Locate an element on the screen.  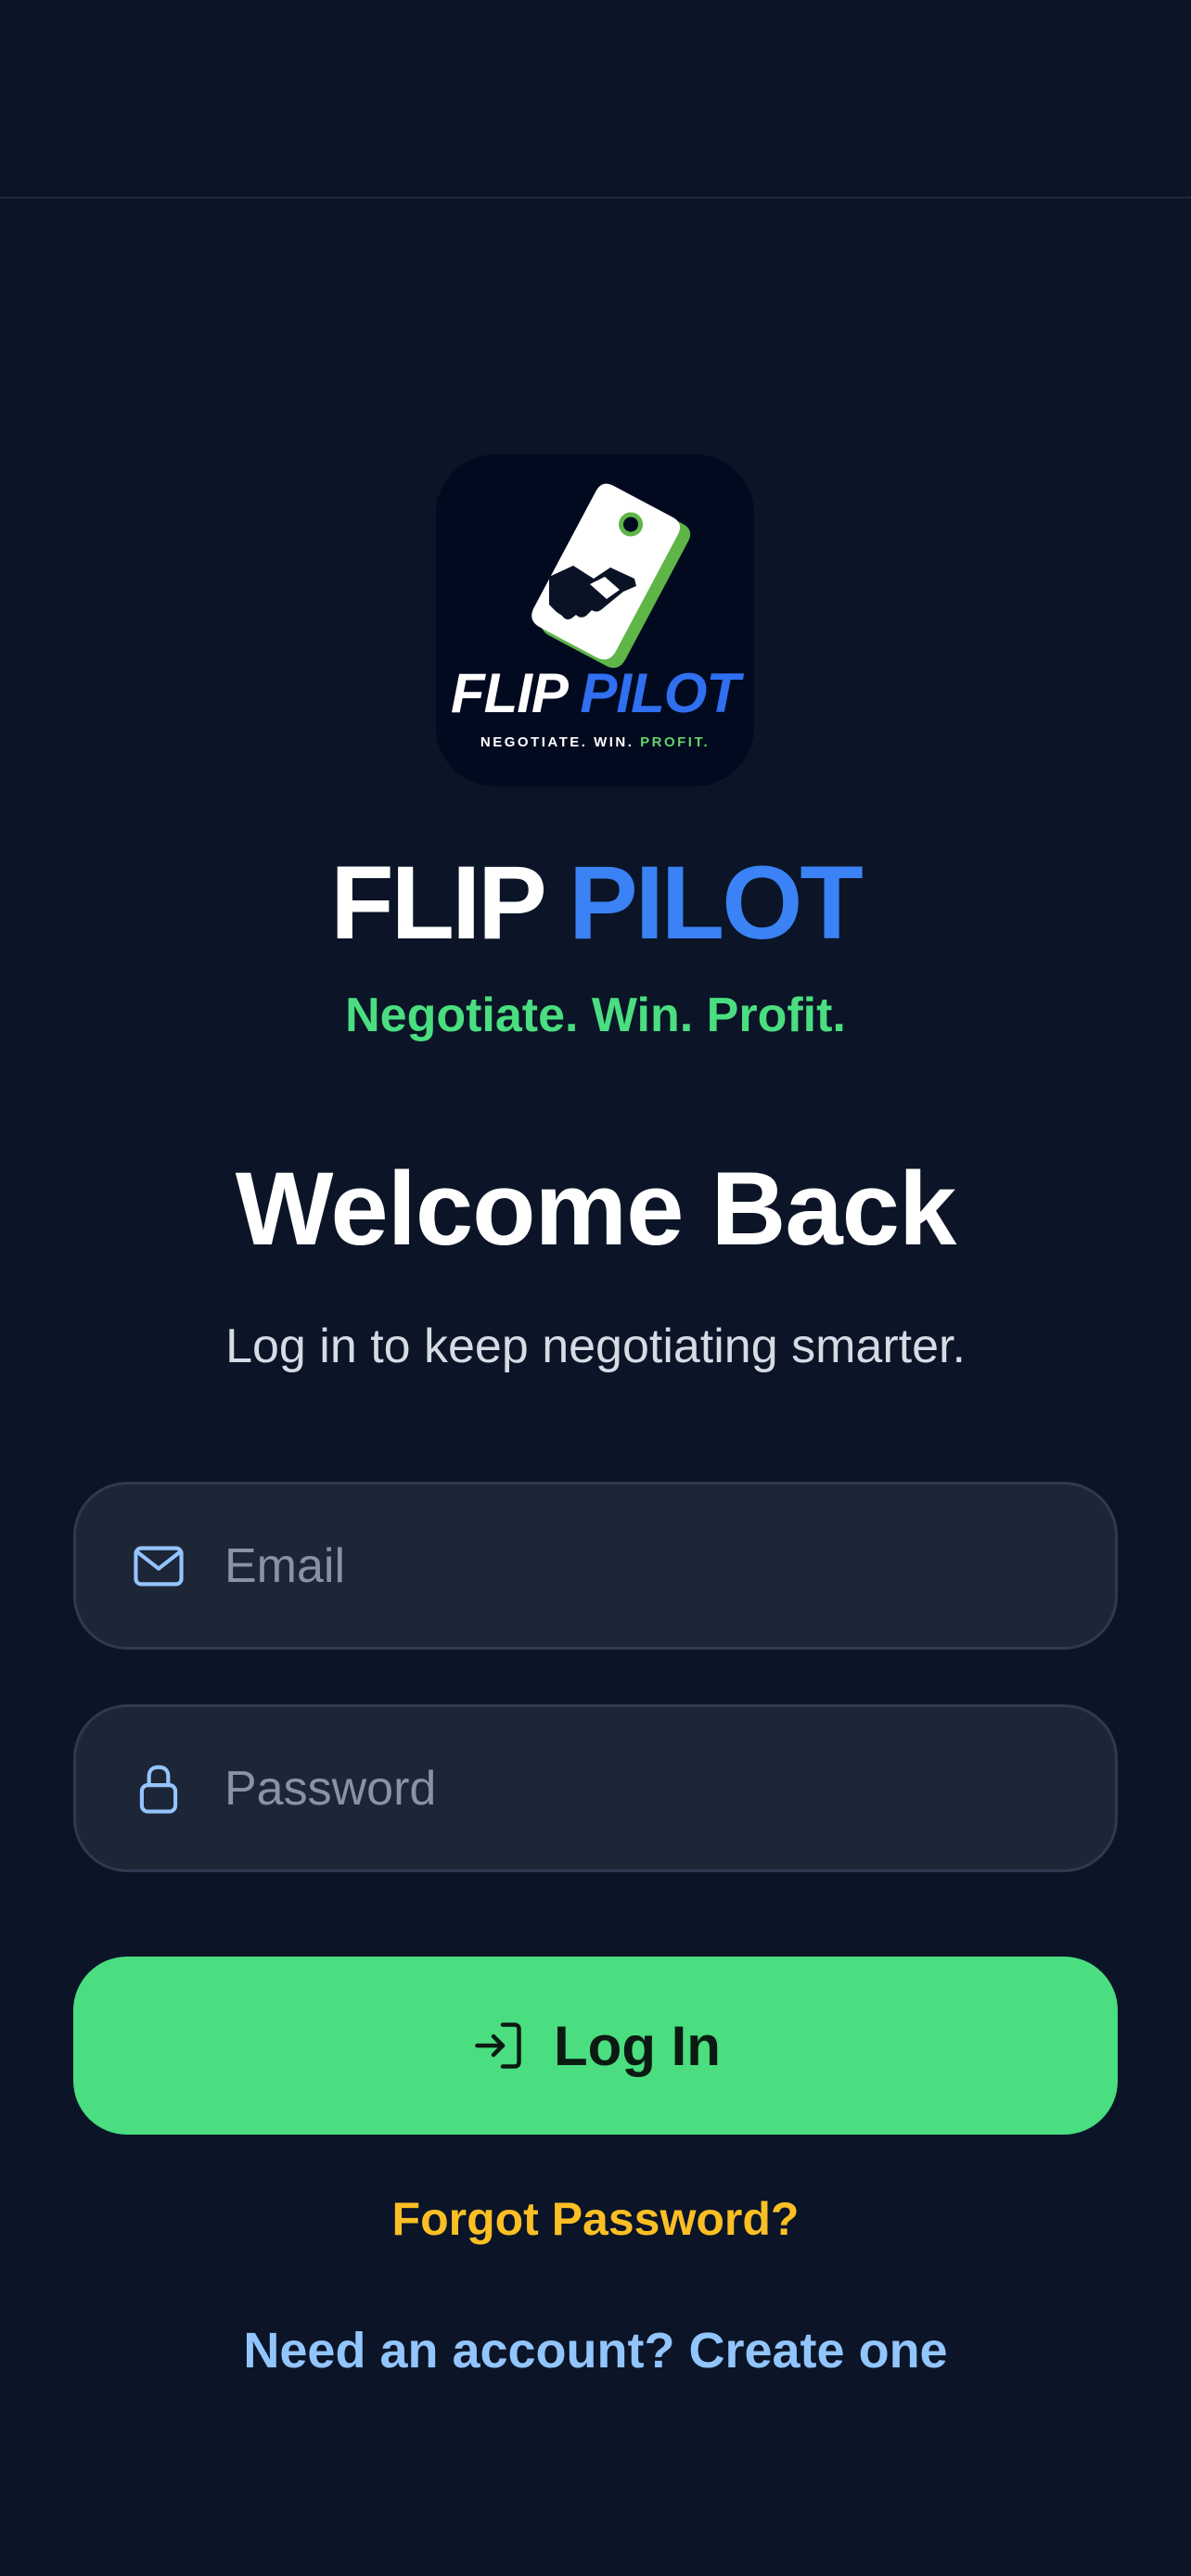
page-subtitle: Log in to keep negotiating smarter. is located at coordinates (595, 1346).